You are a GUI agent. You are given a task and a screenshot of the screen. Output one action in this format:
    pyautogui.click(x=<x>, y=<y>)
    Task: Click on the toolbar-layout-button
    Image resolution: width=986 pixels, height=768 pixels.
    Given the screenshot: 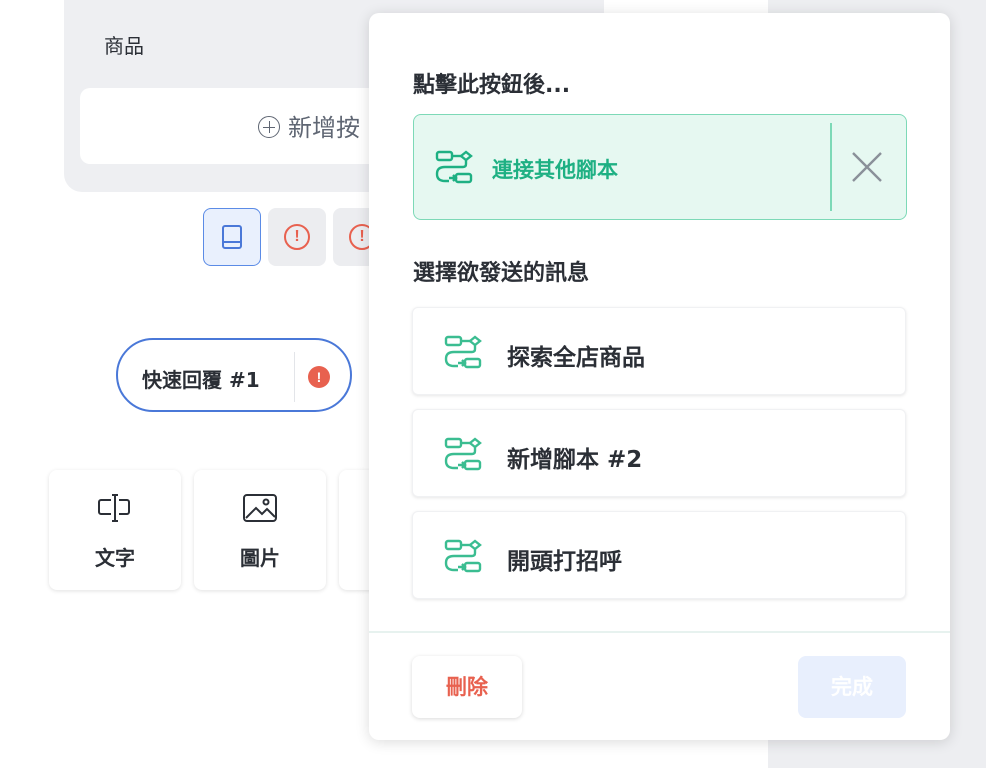 What is the action you would take?
    pyautogui.click(x=232, y=237)
    